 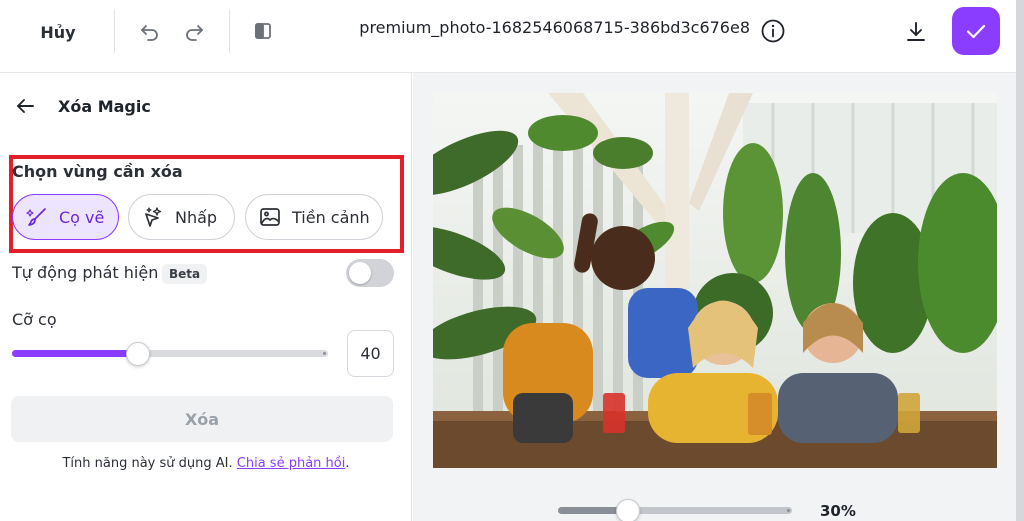 What do you see at coordinates (147, 463) in the screenshot?
I see `ai-note-text: Tính năng này sử dụng AI.` at bounding box center [147, 463].